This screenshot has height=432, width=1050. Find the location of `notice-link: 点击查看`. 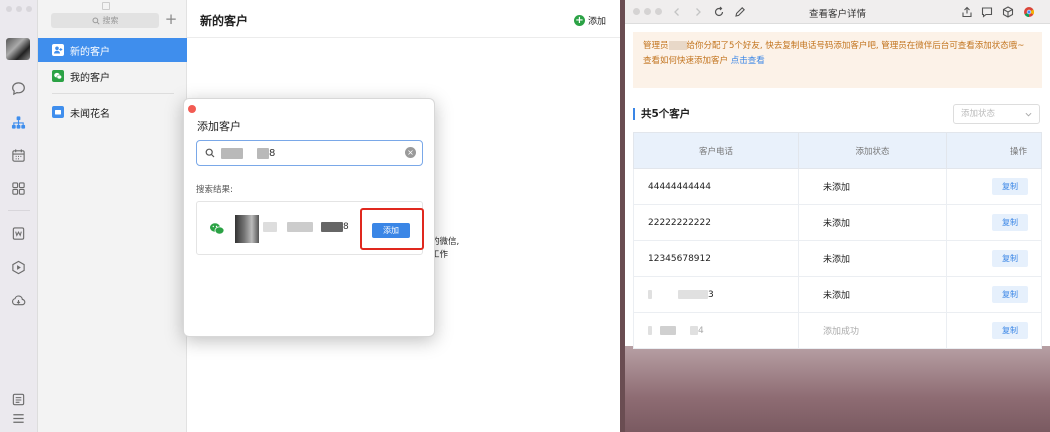

notice-link: 点击查看 is located at coordinates (748, 61).